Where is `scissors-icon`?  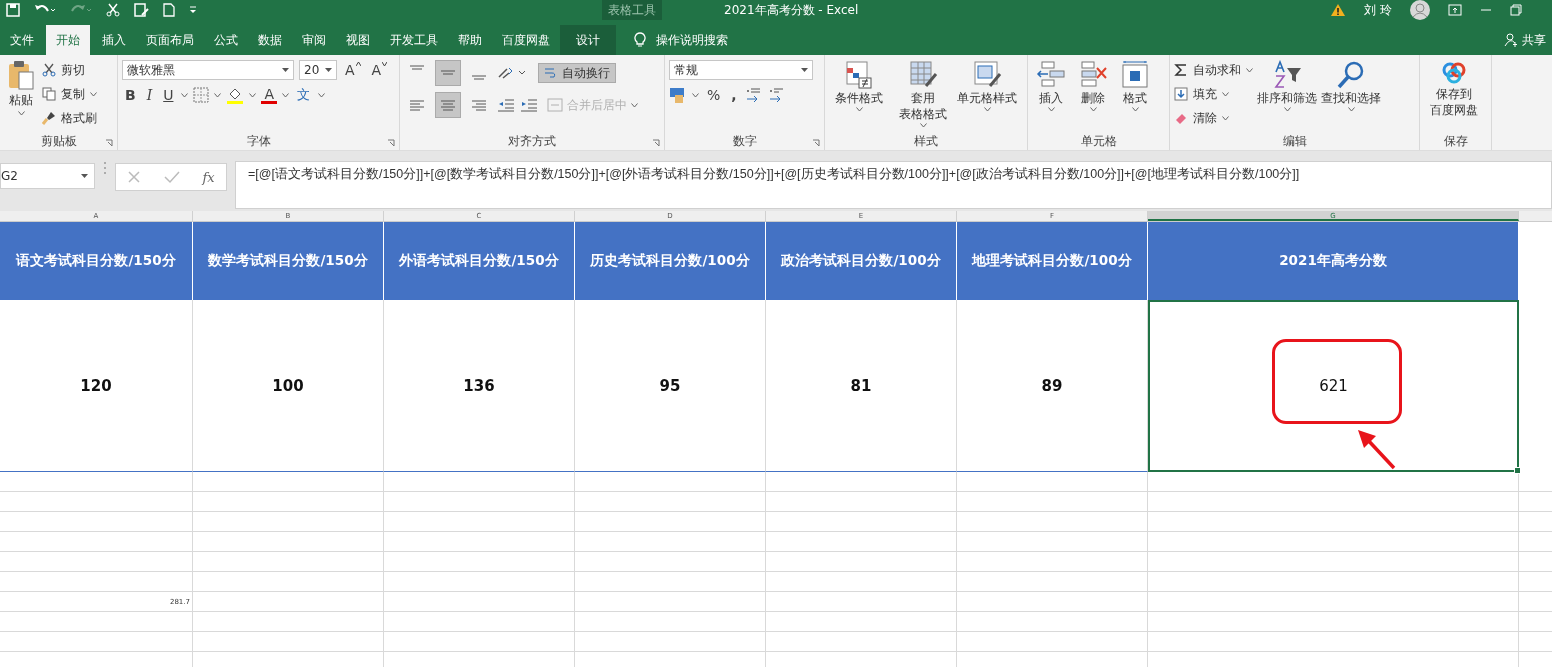
scissors-icon is located at coordinates (113, 10).